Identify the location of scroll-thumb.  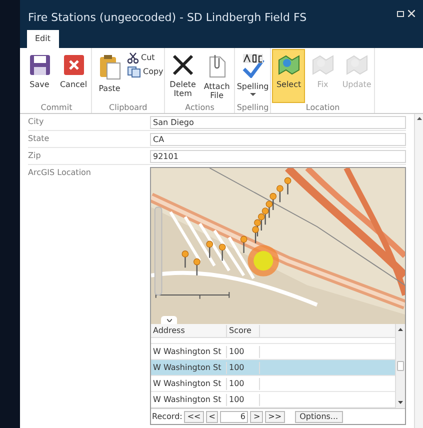
(400, 366).